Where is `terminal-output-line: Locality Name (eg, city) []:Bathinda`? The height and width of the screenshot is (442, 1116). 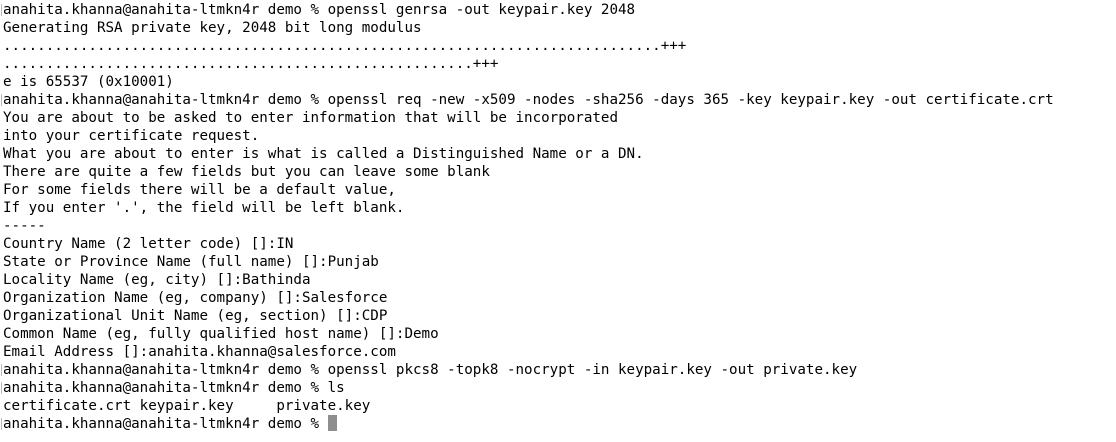 terminal-output-line: Locality Name (eg, city) []:Bathinda is located at coordinates (157, 280).